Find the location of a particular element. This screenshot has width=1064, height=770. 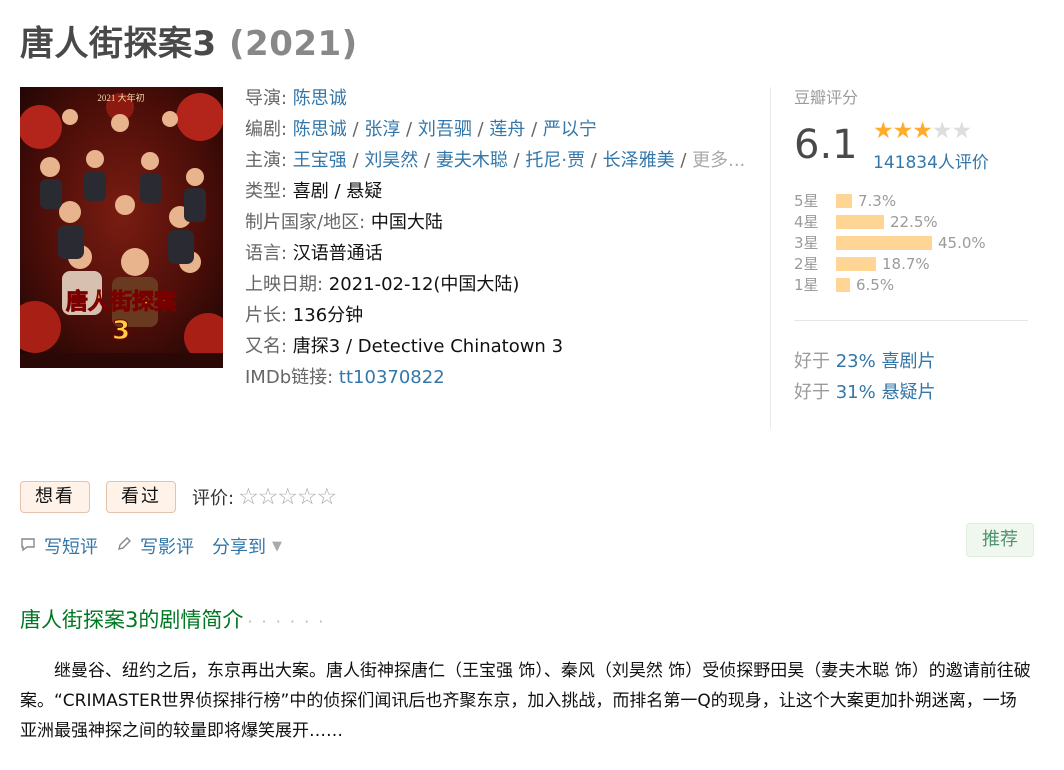

imdb-link: tt10370822 is located at coordinates (392, 377).